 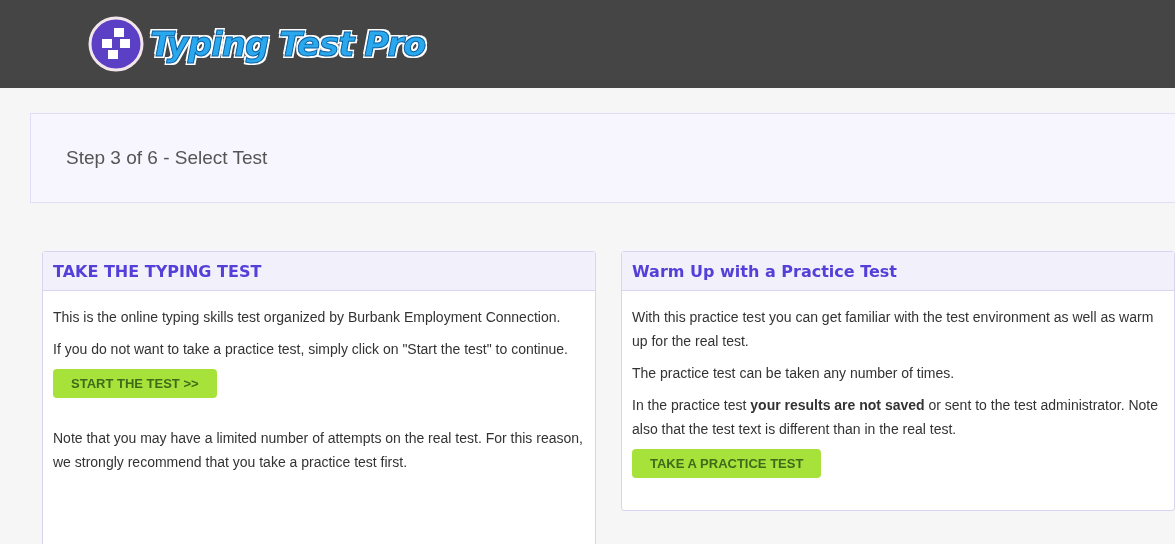 What do you see at coordinates (318, 450) in the screenshot?
I see `paragraph: Note that you may have a limited number of attempts on the real test. For this reason, we strongly recommend that you take a practice test first.` at bounding box center [318, 450].